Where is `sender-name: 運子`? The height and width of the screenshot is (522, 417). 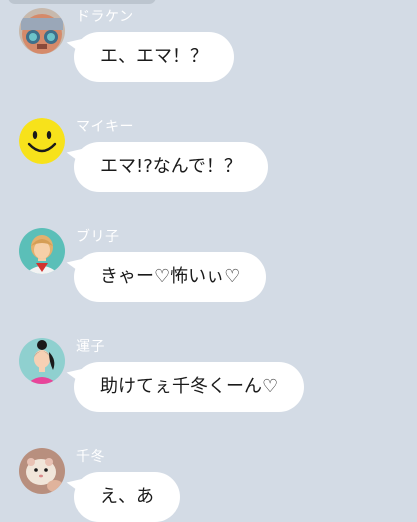
sender-name: 運子 is located at coordinates (90, 347).